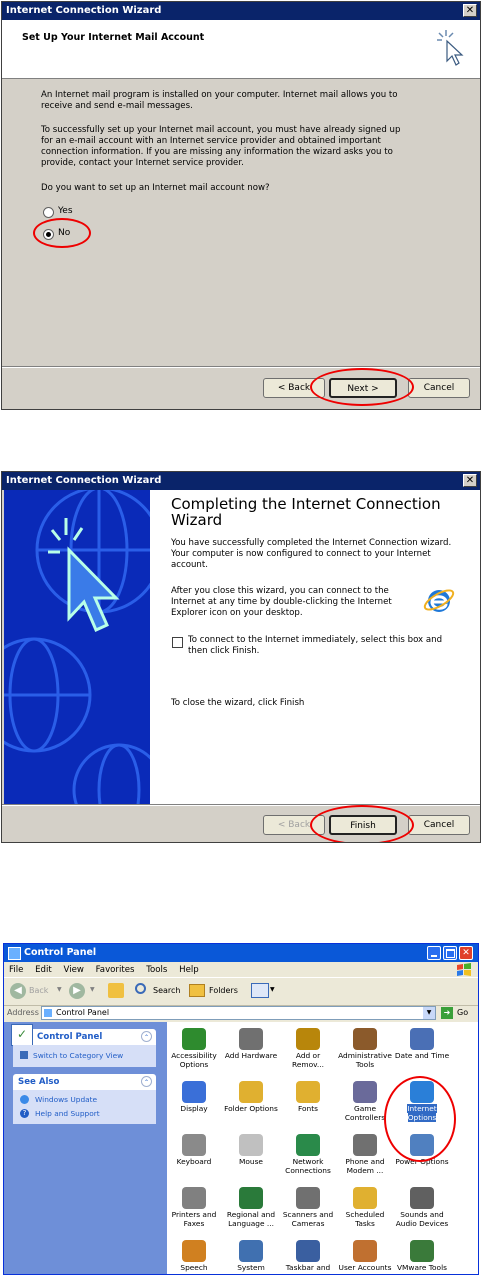 Image resolution: width=482 pixels, height=1278 pixels. What do you see at coordinates (194, 1207) in the screenshot?
I see `cp-icon-printers-and-faxes: Printers and Faxes` at bounding box center [194, 1207].